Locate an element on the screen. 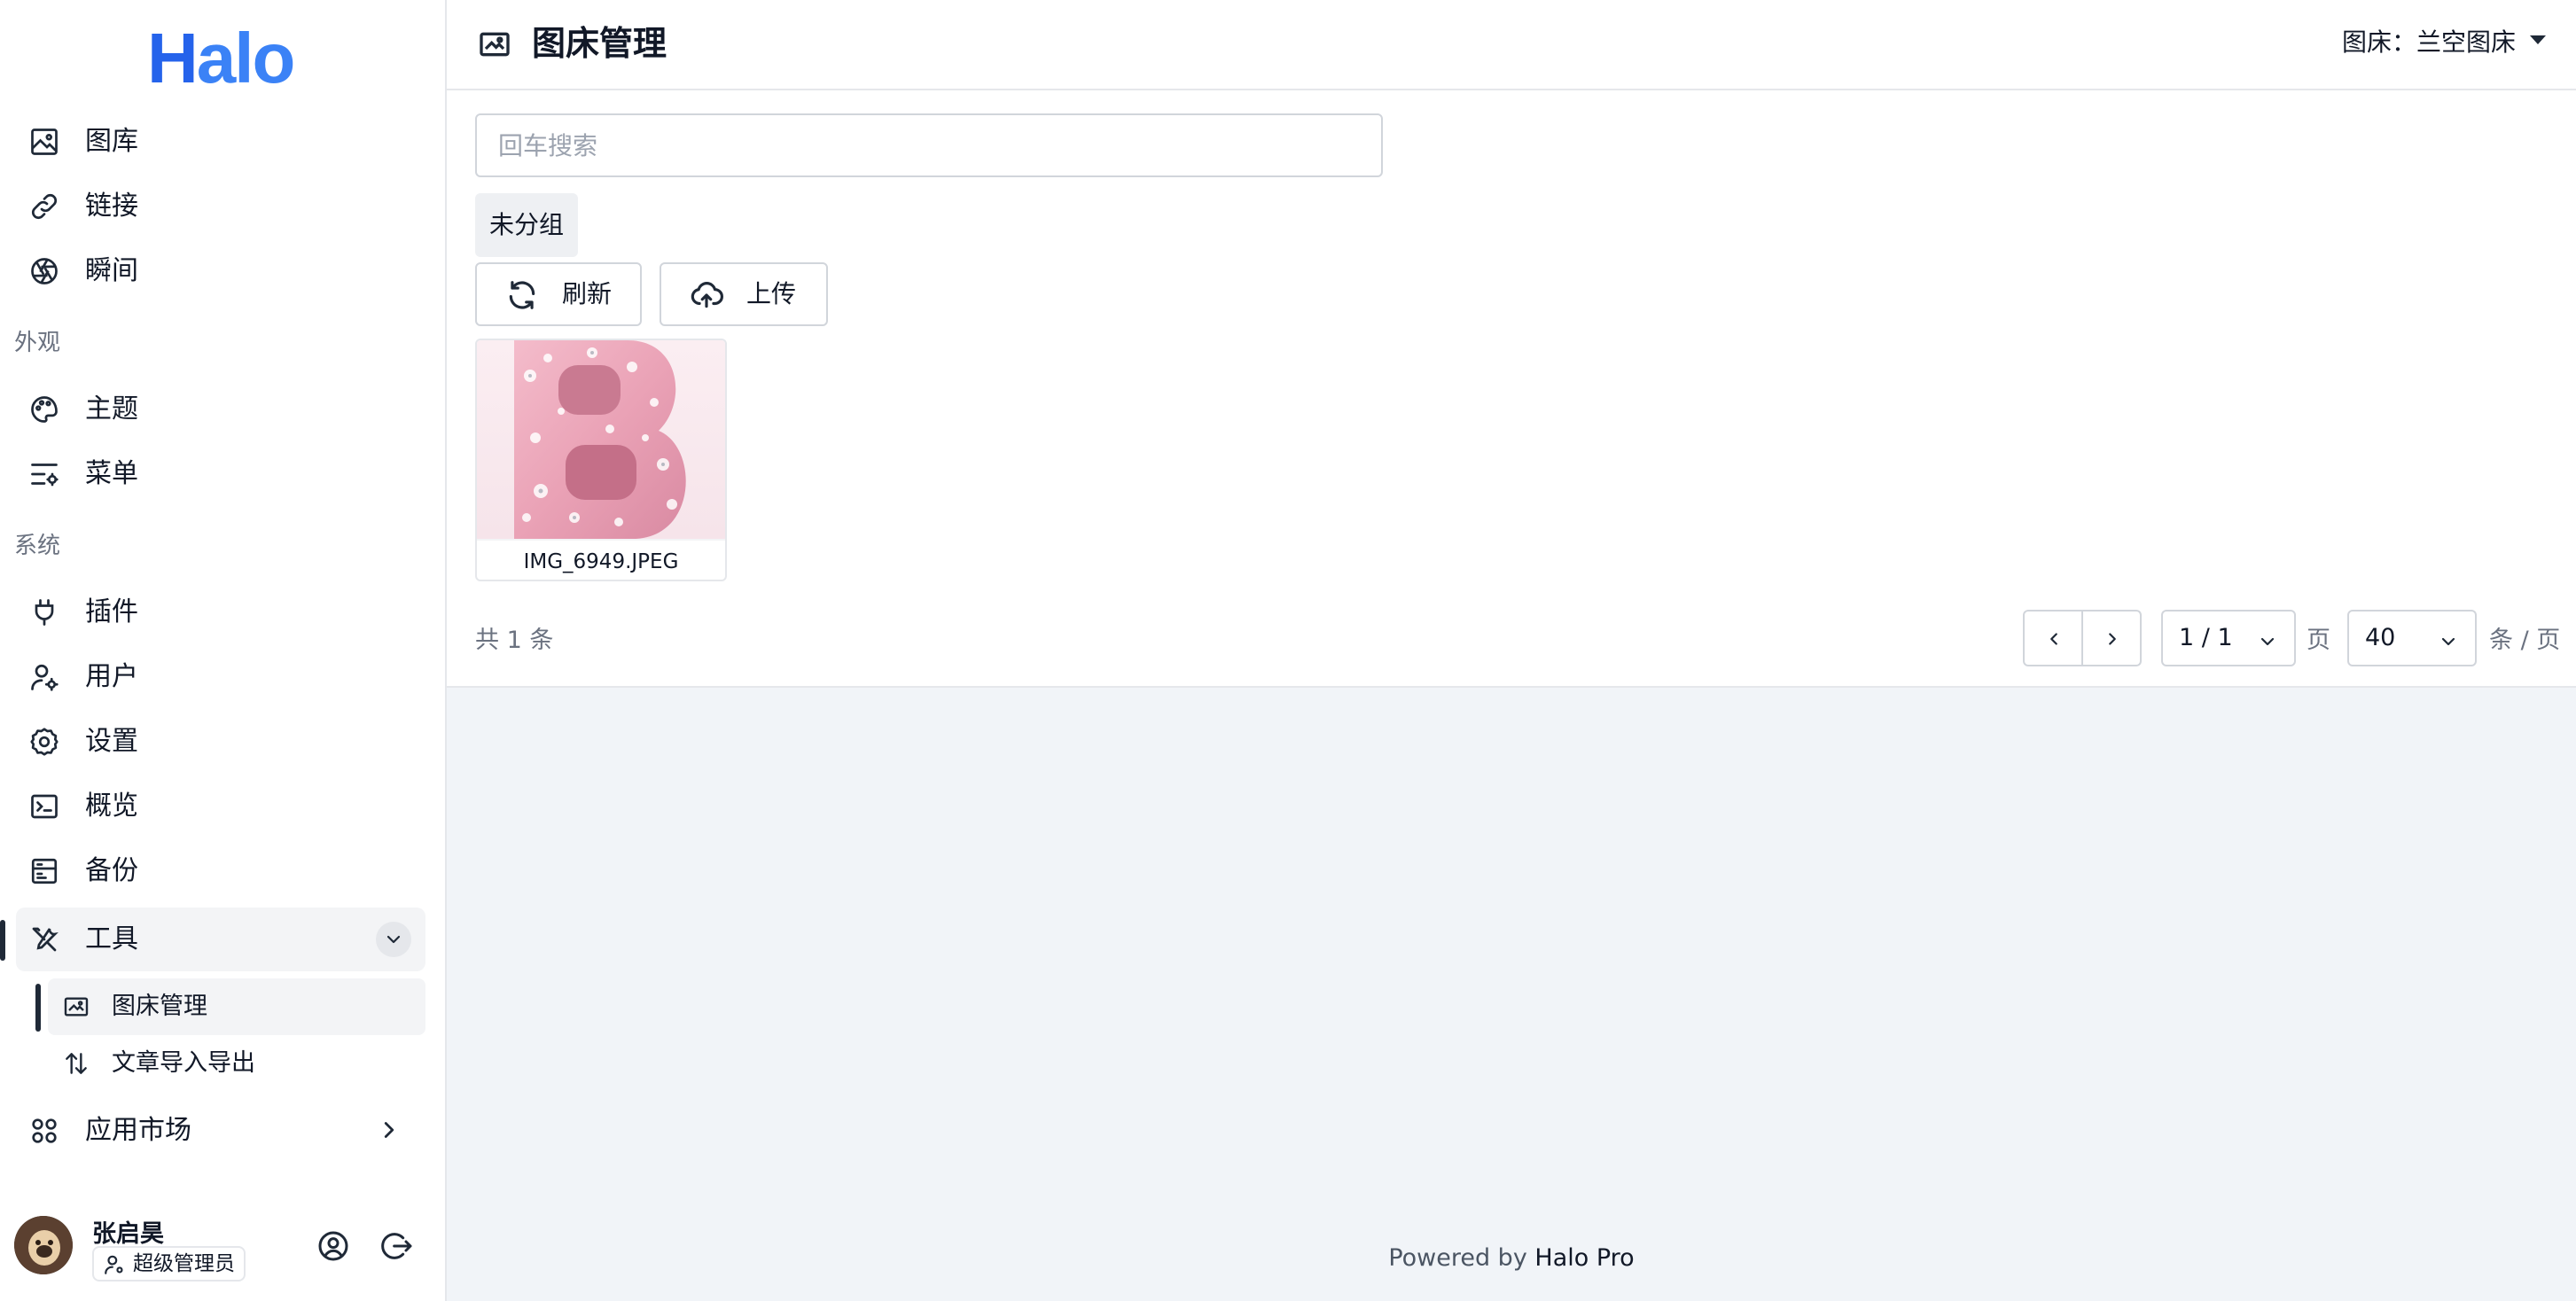  user-role-icon is located at coordinates (114, 1265).